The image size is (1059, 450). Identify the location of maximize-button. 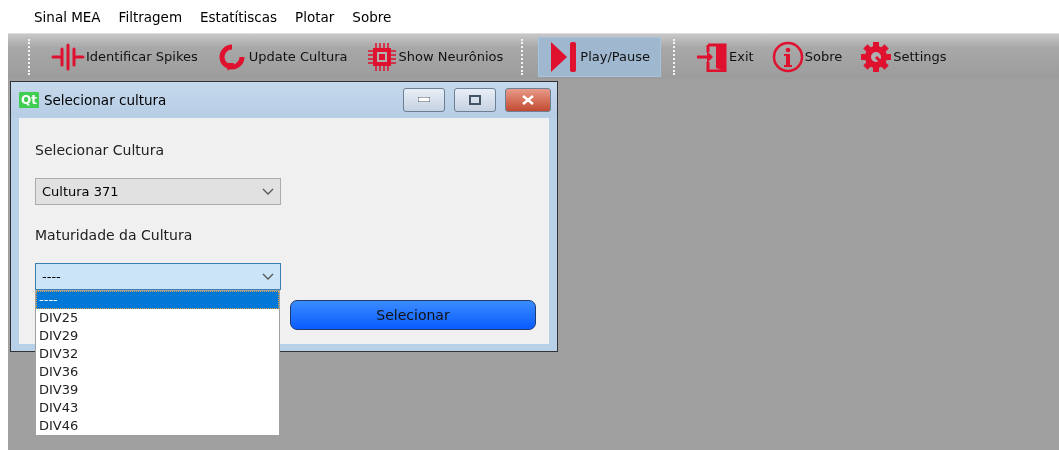
(475, 99).